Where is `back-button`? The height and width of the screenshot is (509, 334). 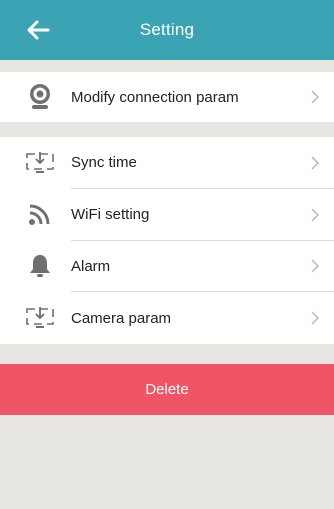
back-button is located at coordinates (38, 30).